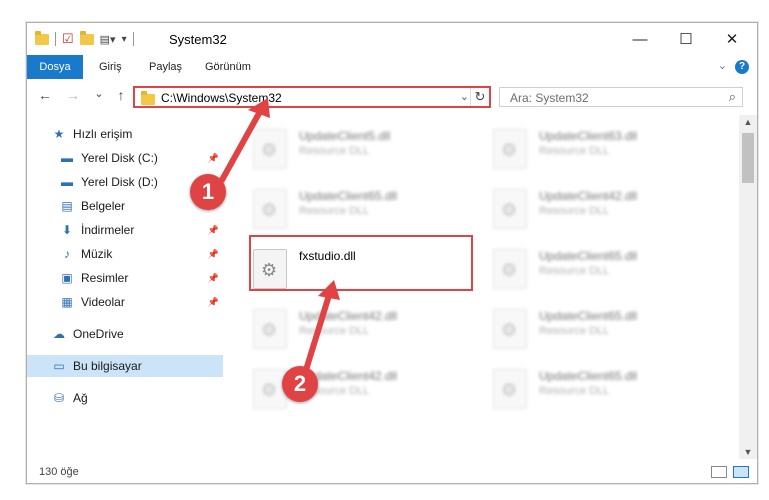 This screenshot has width=769, height=500. Describe the element at coordinates (722, 65) in the screenshot. I see `expand-ribbon-icon: ⌄` at that location.